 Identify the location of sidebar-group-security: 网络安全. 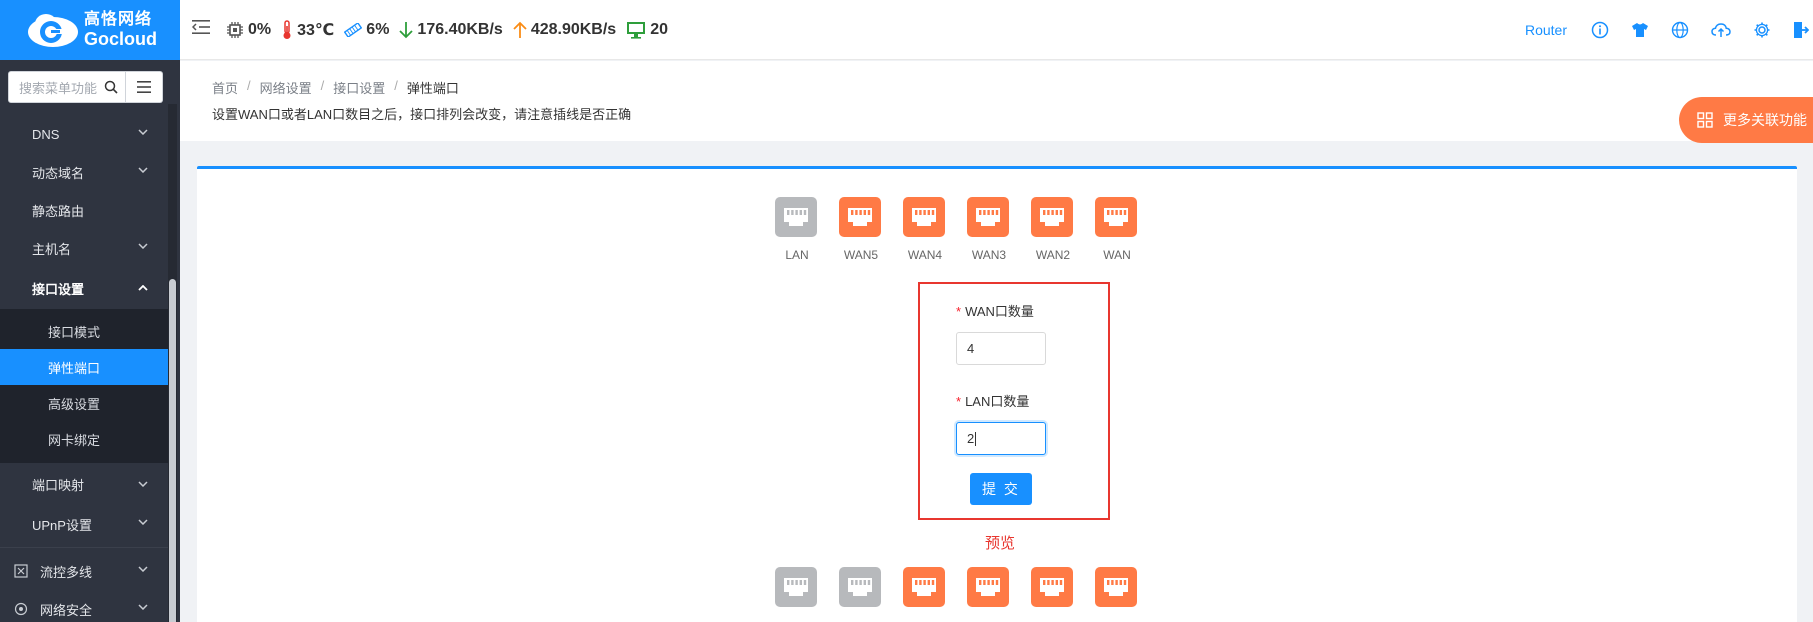
(84, 606).